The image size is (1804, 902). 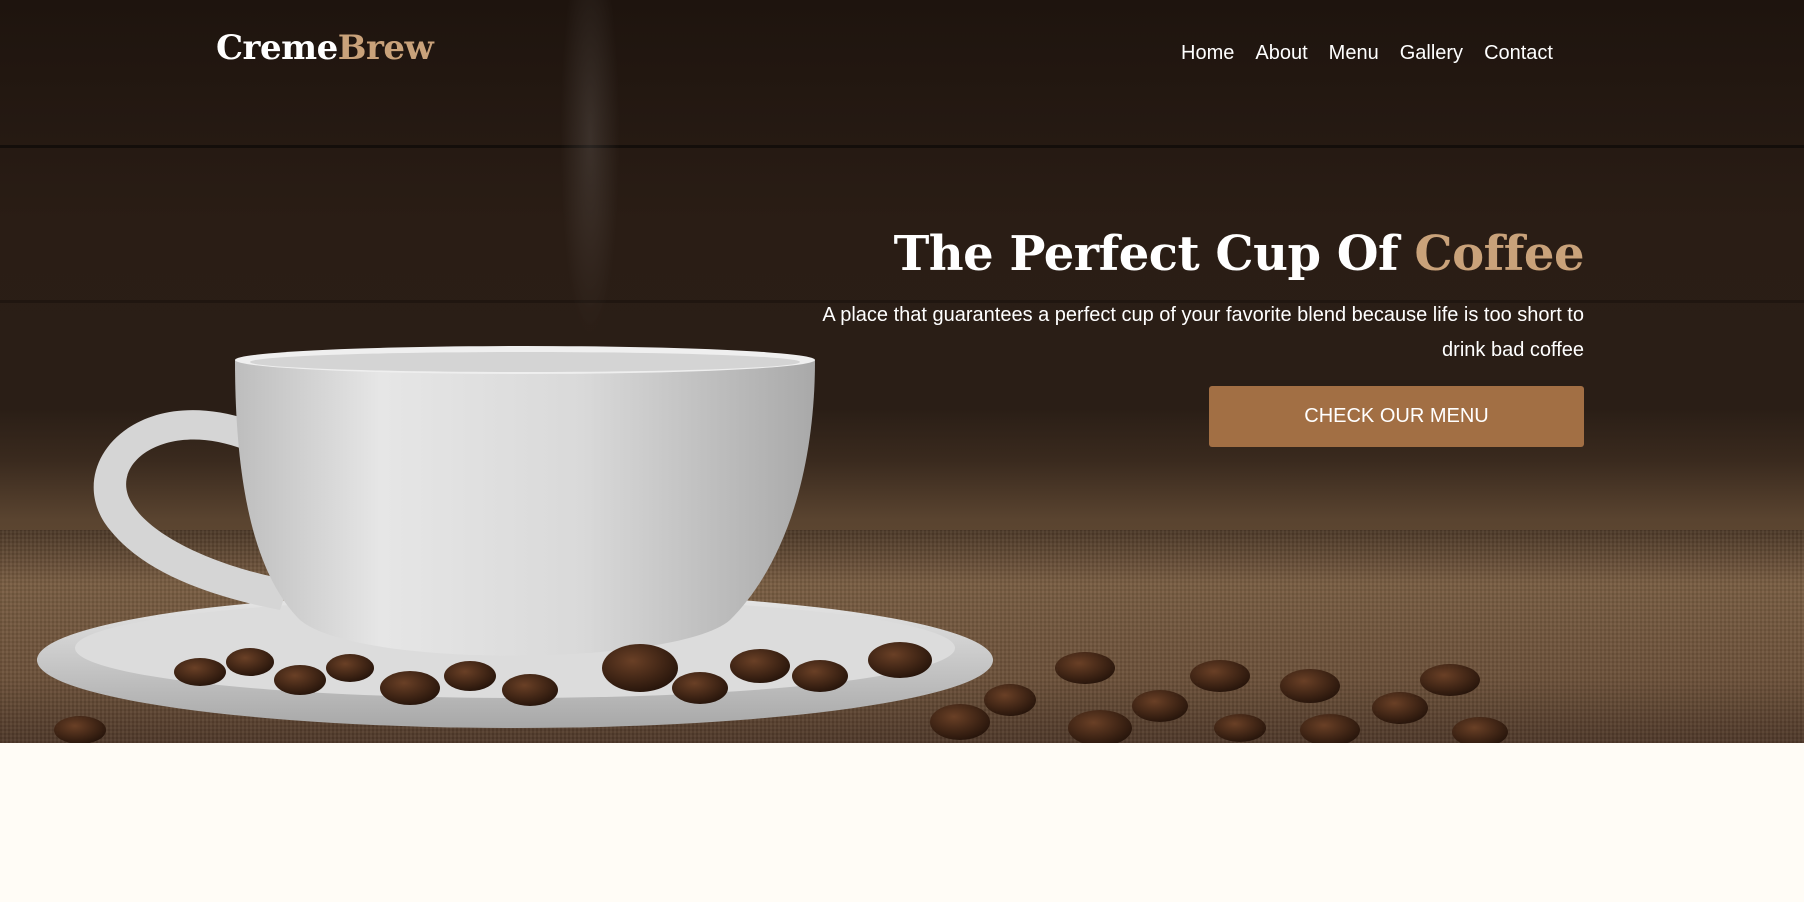 What do you see at coordinates (1431, 53) in the screenshot?
I see `nav-link-gallery: Gallery` at bounding box center [1431, 53].